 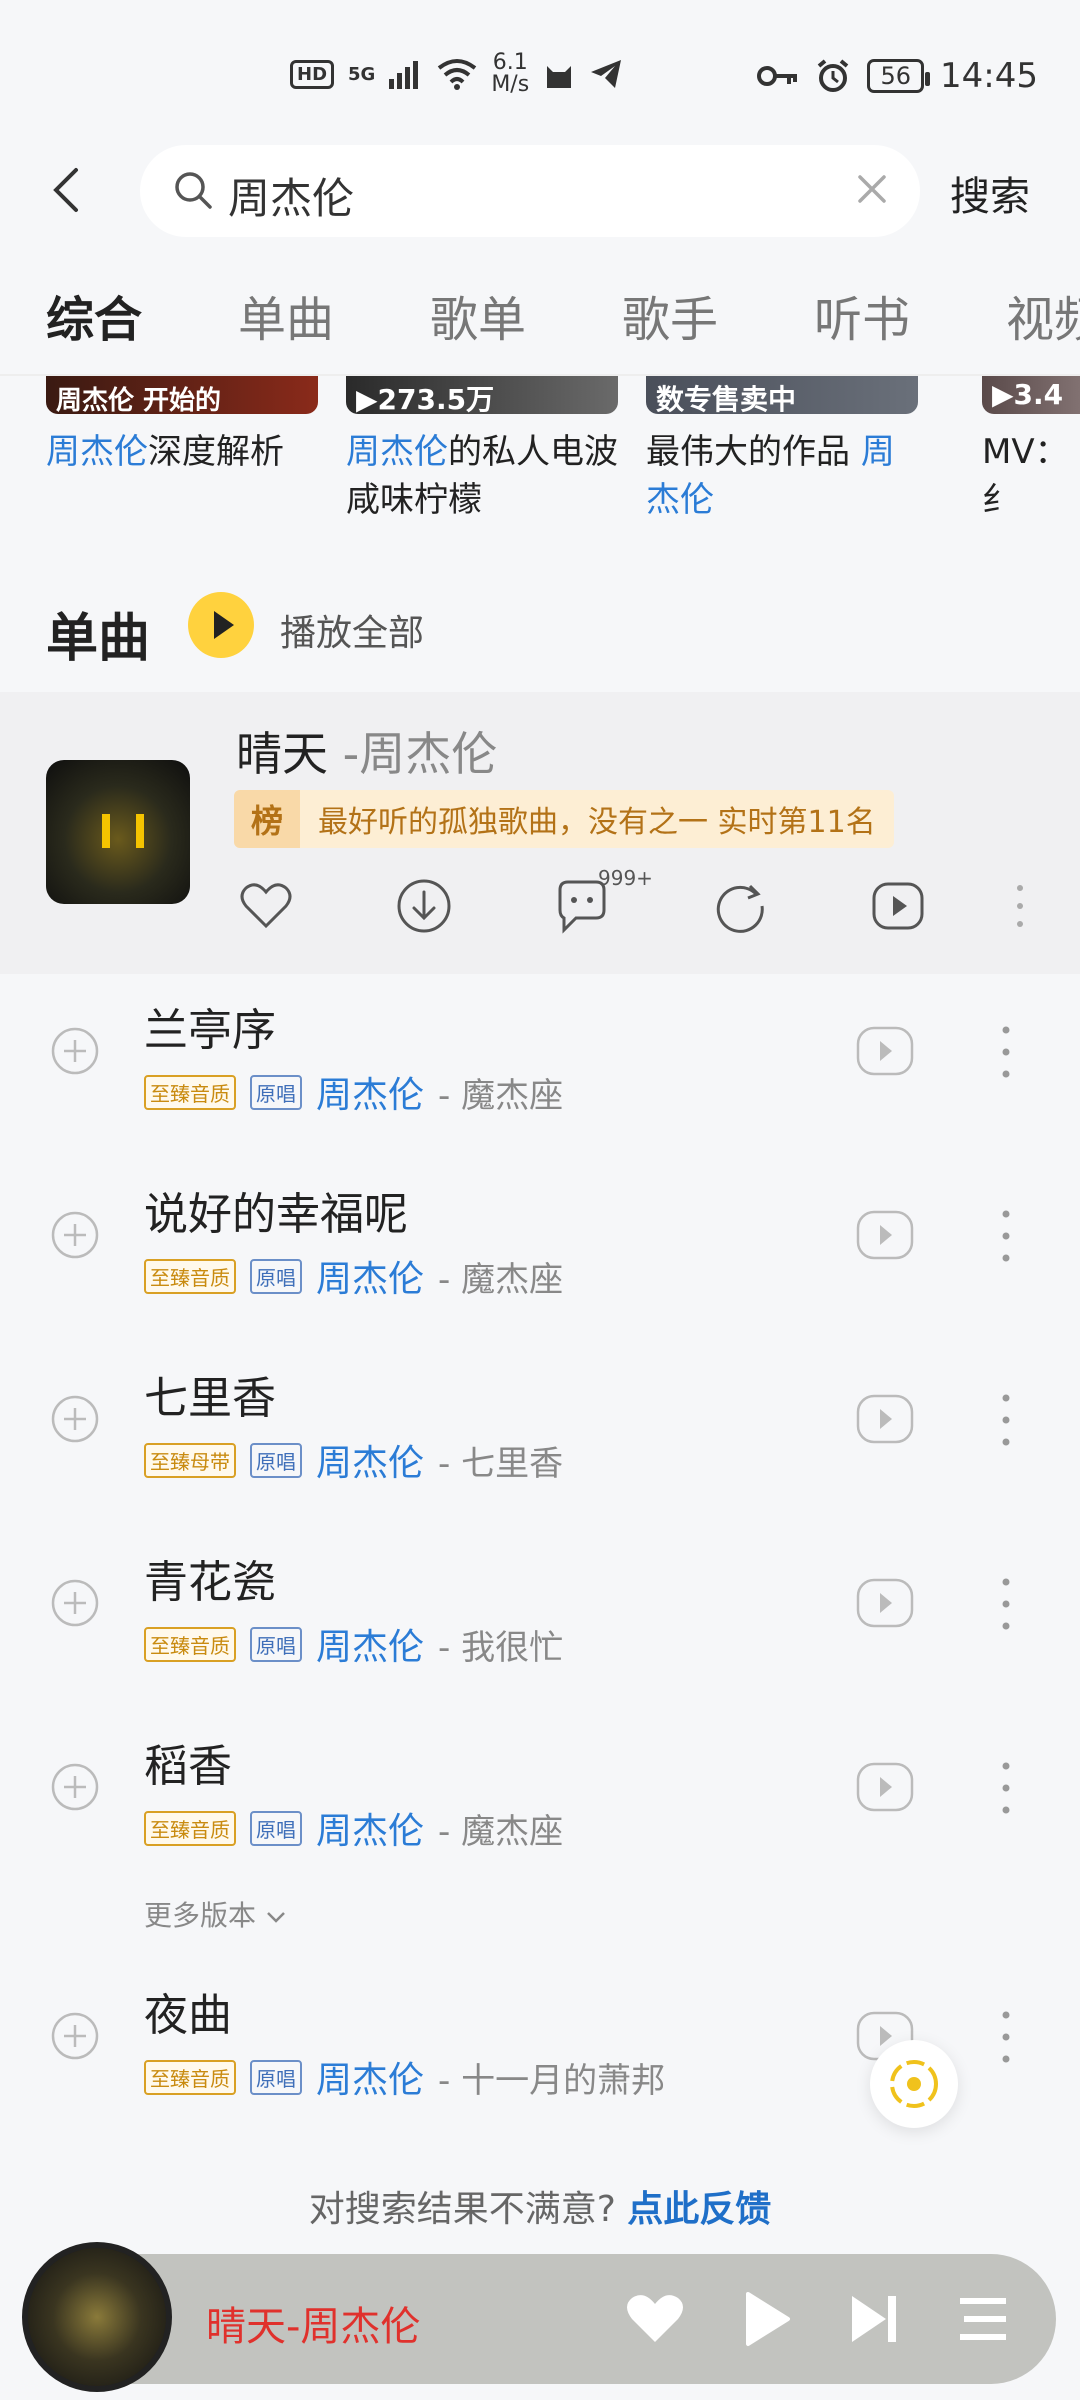 What do you see at coordinates (670, 315) in the screenshot?
I see `tab-artists: 歌手` at bounding box center [670, 315].